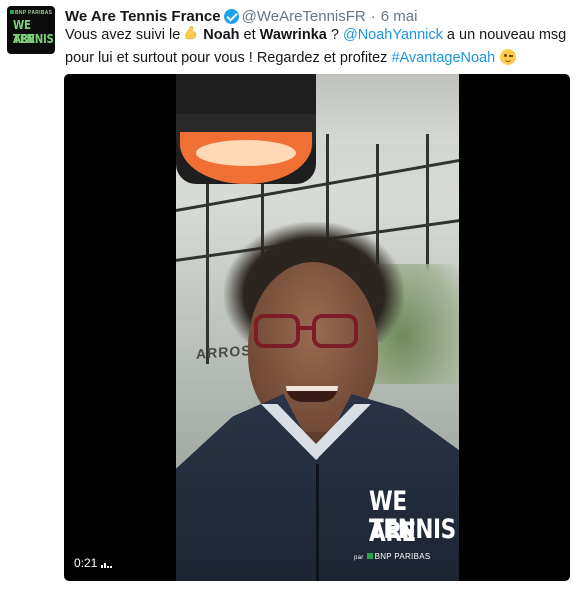  Describe the element at coordinates (249, 35) in the screenshot. I see `tweet-text-part2: et` at that location.